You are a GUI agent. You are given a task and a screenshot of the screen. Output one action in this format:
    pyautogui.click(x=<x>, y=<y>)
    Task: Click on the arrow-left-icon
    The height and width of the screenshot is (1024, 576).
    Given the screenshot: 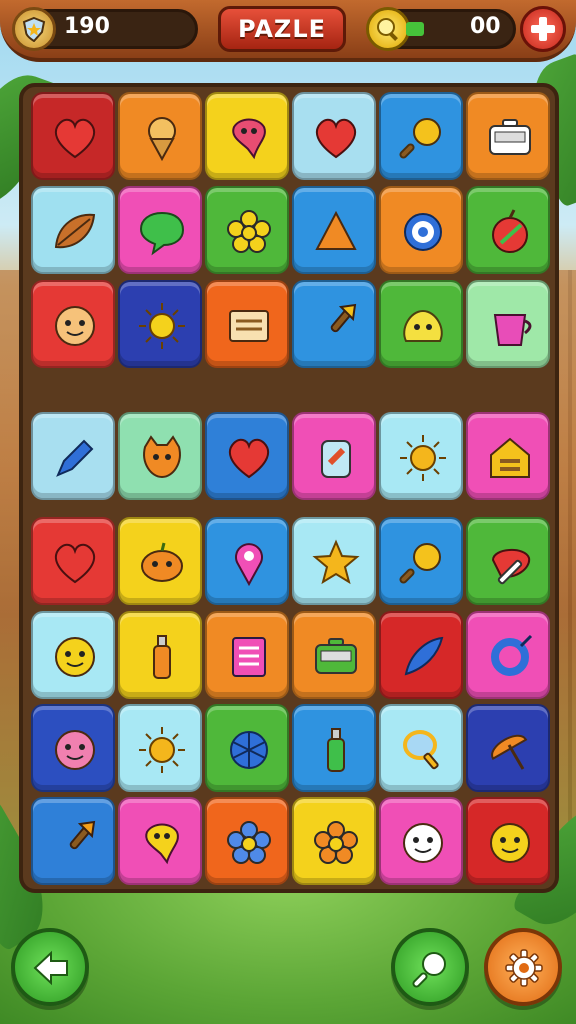 What is the action you would take?
    pyautogui.click(x=50, y=968)
    